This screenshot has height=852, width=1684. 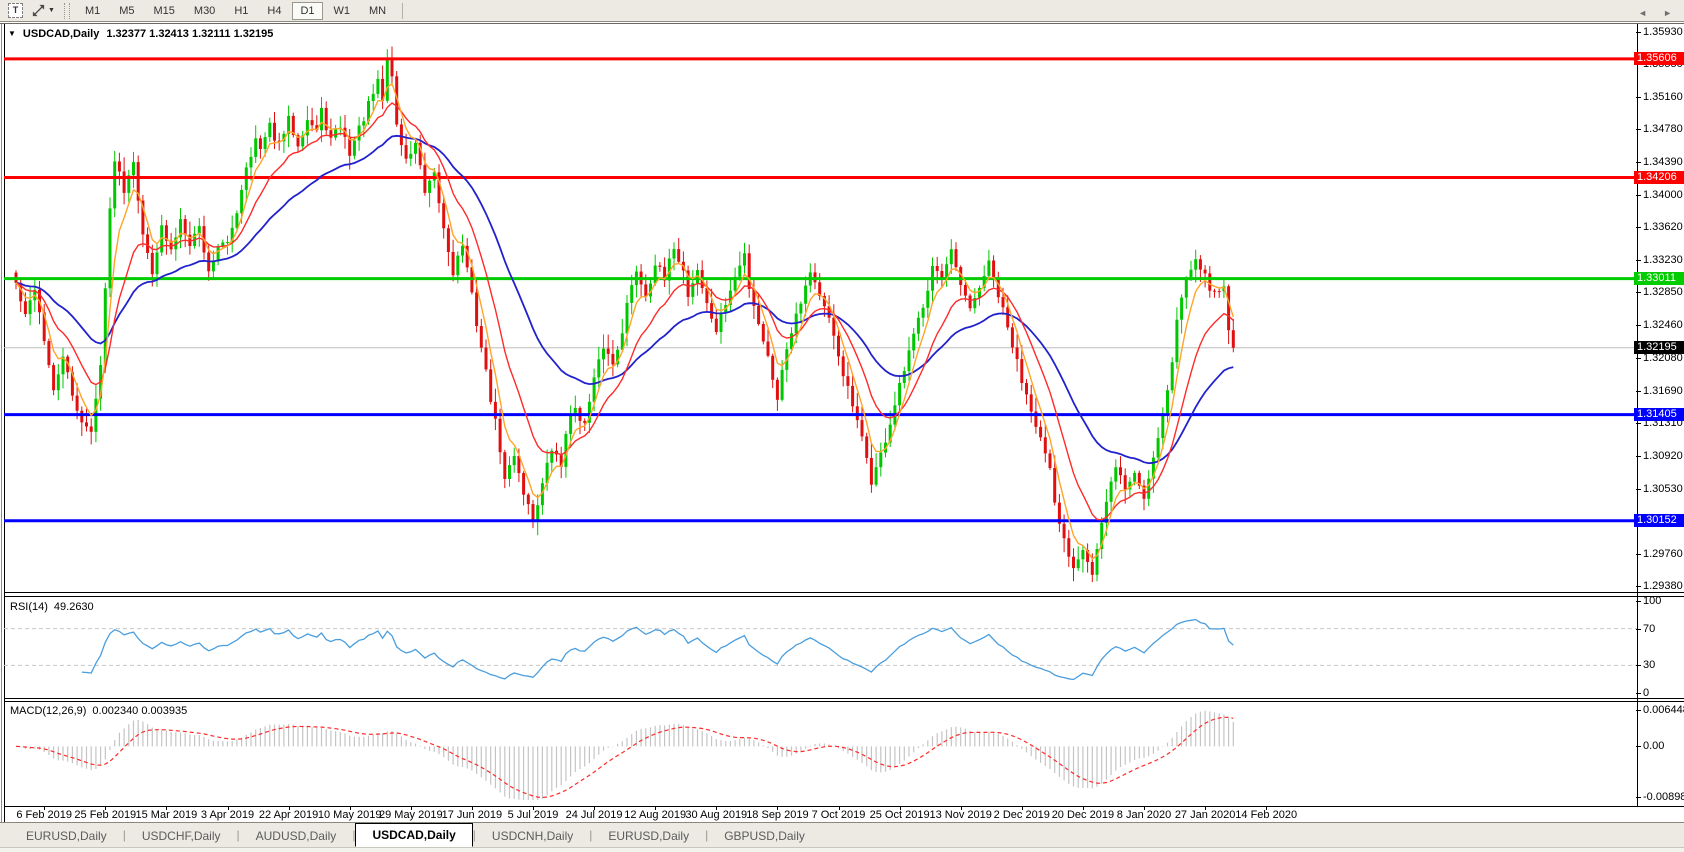 I want to click on chart-title: USDCAD,Daily, so click(x=61, y=33).